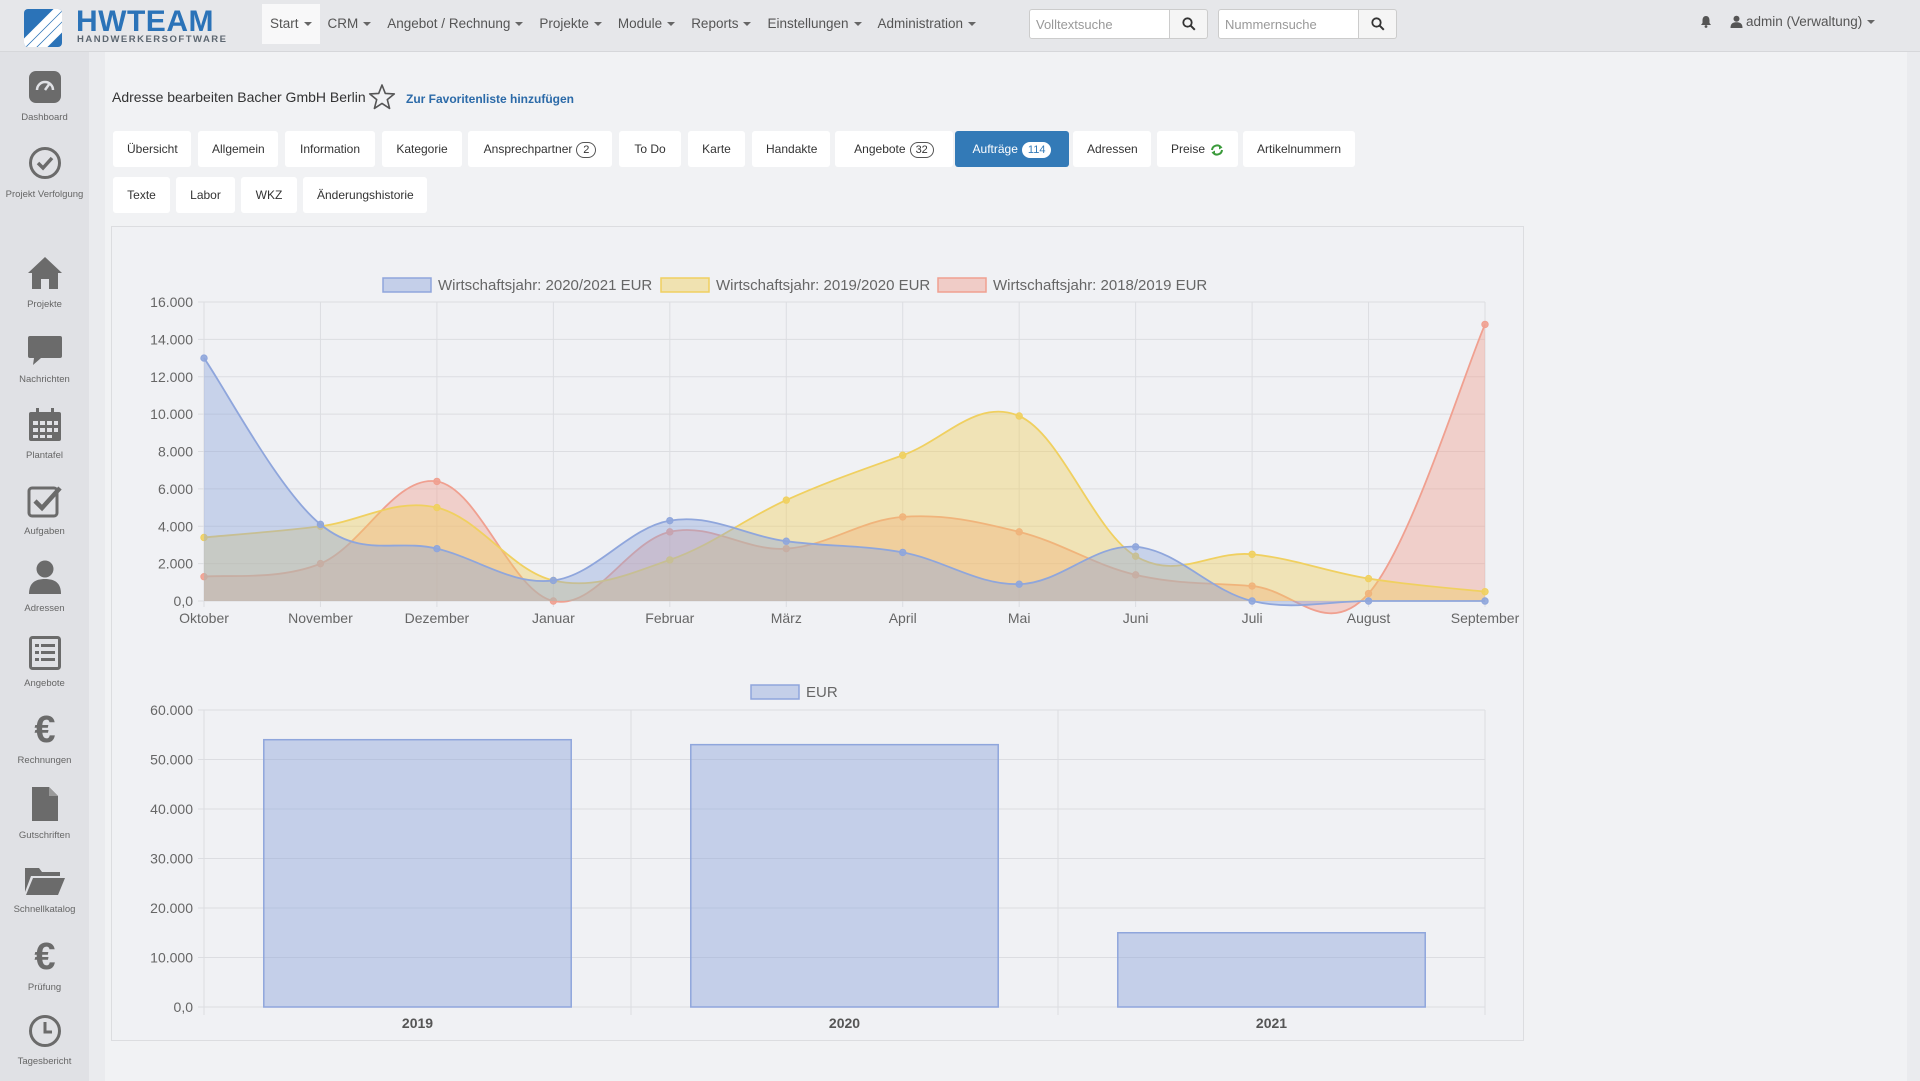 The height and width of the screenshot is (1081, 1920). Describe the element at coordinates (238, 149) in the screenshot. I see `tab-allgemein: Allgemein` at that location.